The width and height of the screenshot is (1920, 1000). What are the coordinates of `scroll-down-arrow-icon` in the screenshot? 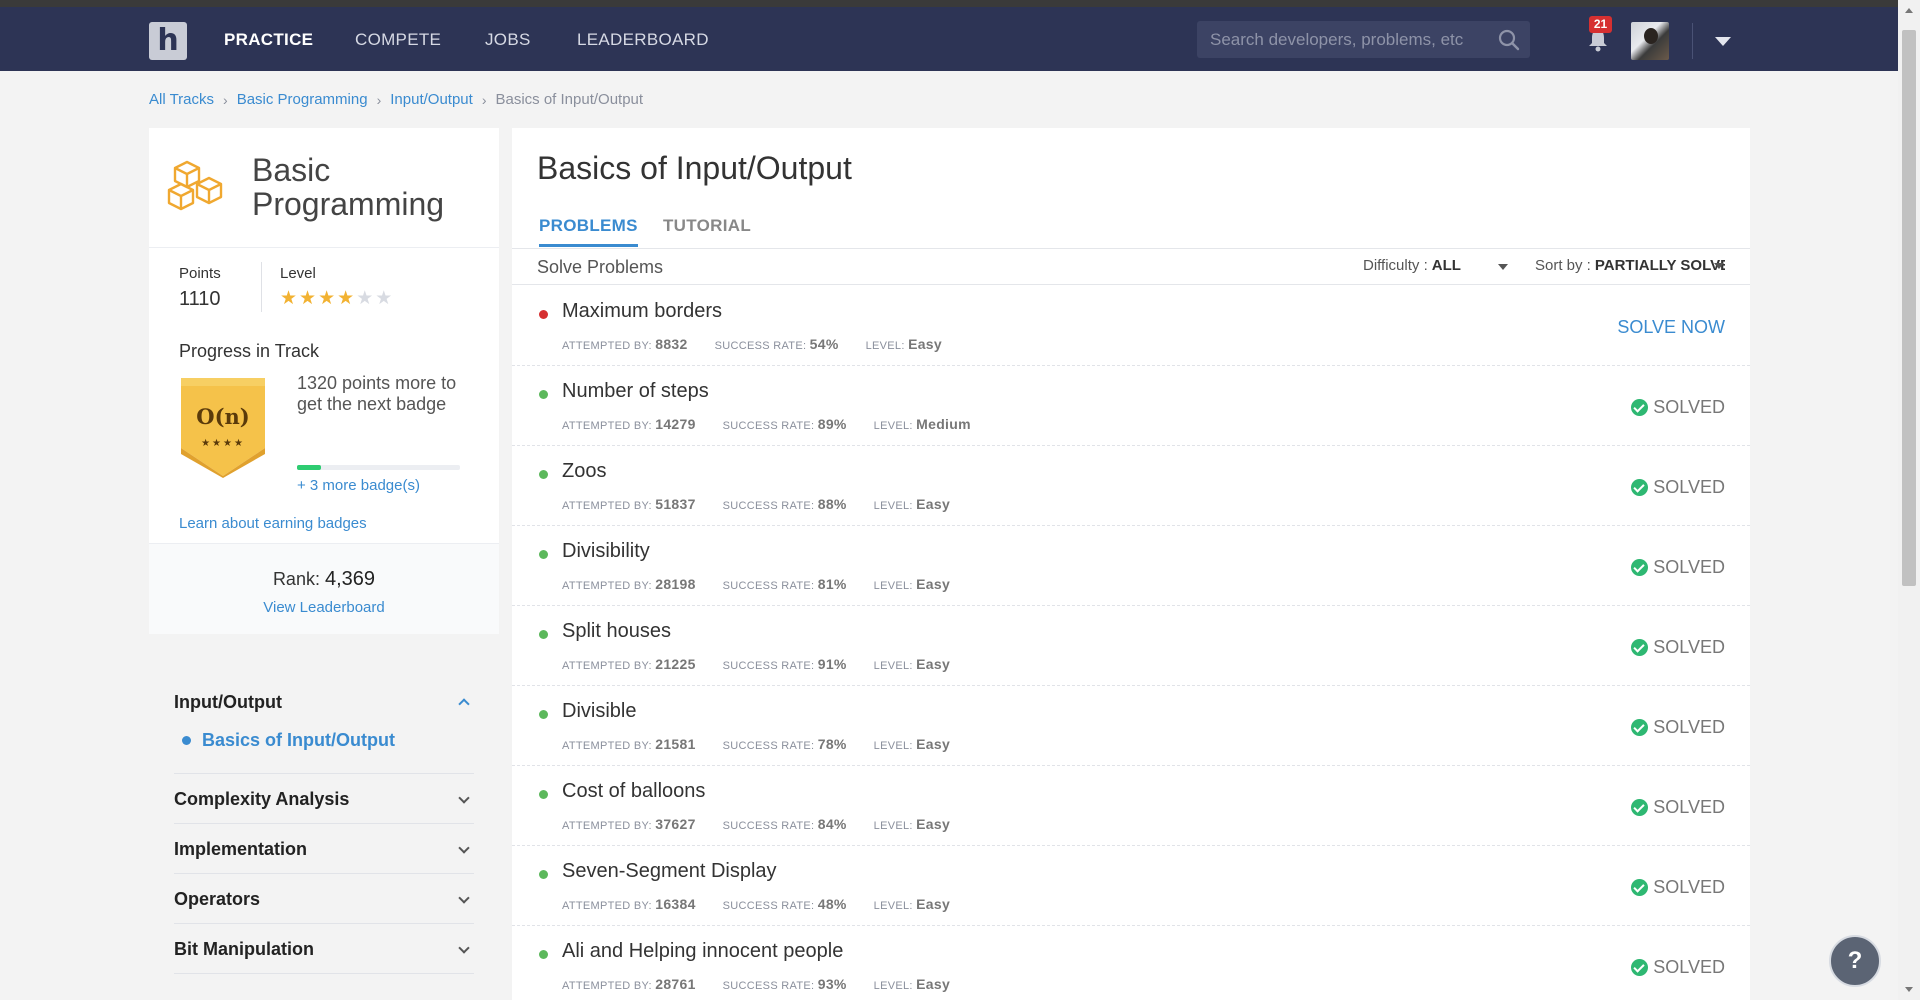 It's located at (1909, 989).